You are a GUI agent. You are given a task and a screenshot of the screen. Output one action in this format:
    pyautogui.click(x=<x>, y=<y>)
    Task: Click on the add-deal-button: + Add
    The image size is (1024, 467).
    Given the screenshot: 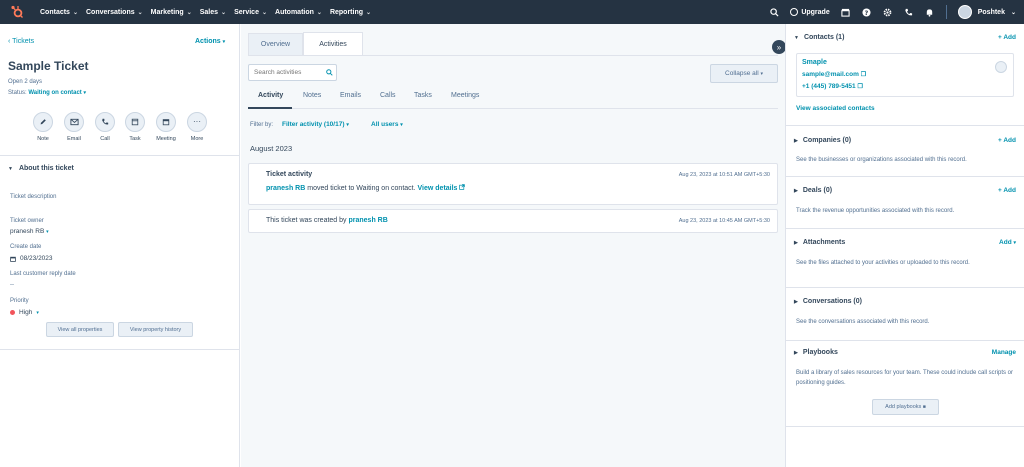 What is the action you would take?
    pyautogui.click(x=1007, y=190)
    